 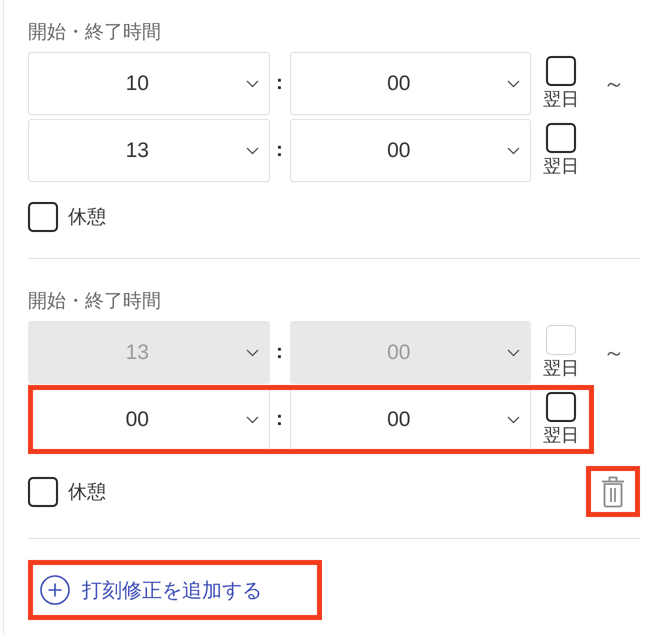 What do you see at coordinates (149, 83) in the screenshot?
I see `hour-select: 10` at bounding box center [149, 83].